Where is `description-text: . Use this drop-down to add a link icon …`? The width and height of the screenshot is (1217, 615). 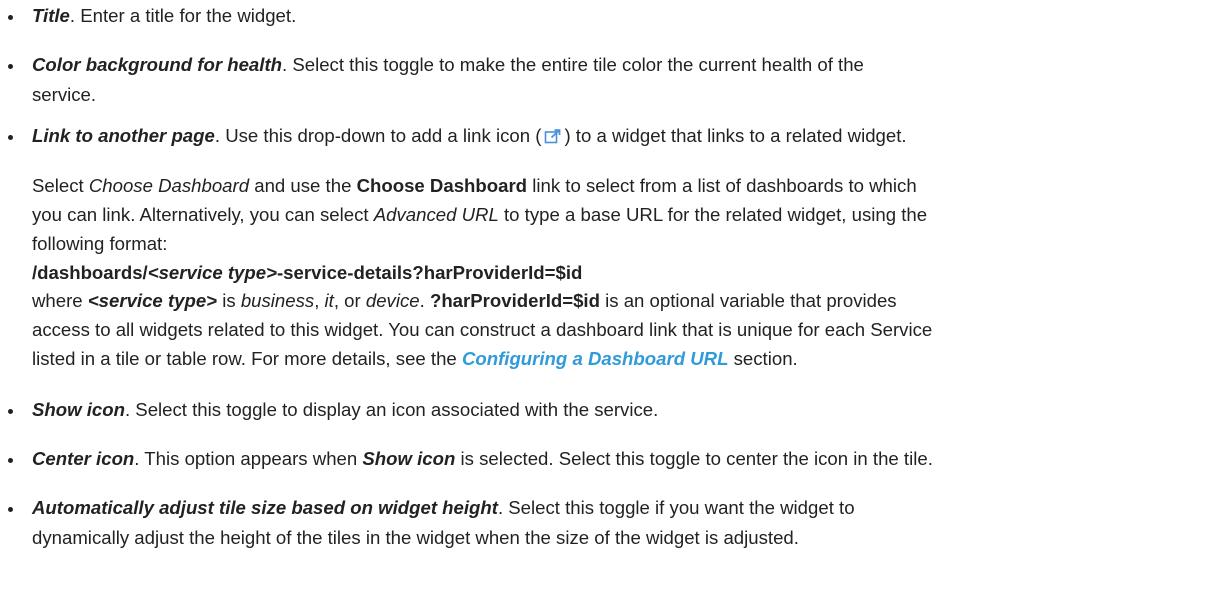
description-text: . Use this drop-down to add a link icon … is located at coordinates (378, 135).